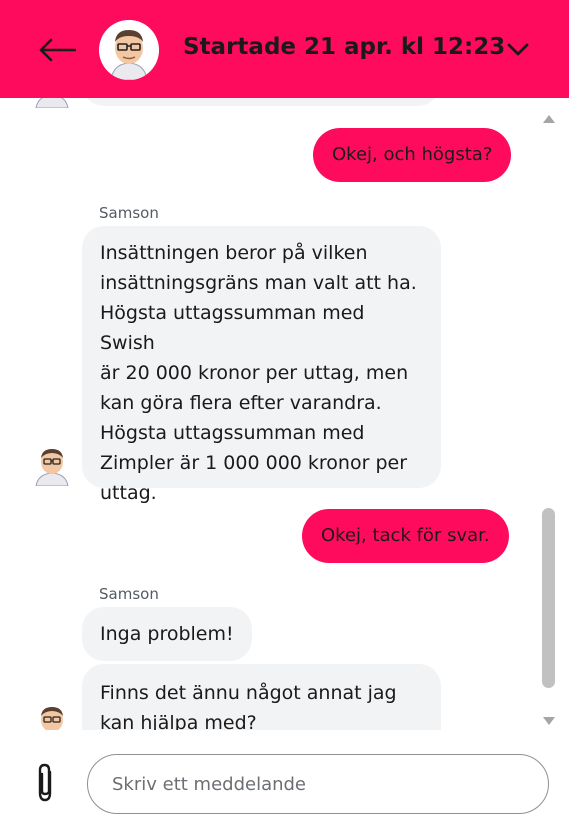 The height and width of the screenshot is (832, 569). I want to click on triangle-up-icon, so click(549, 119).